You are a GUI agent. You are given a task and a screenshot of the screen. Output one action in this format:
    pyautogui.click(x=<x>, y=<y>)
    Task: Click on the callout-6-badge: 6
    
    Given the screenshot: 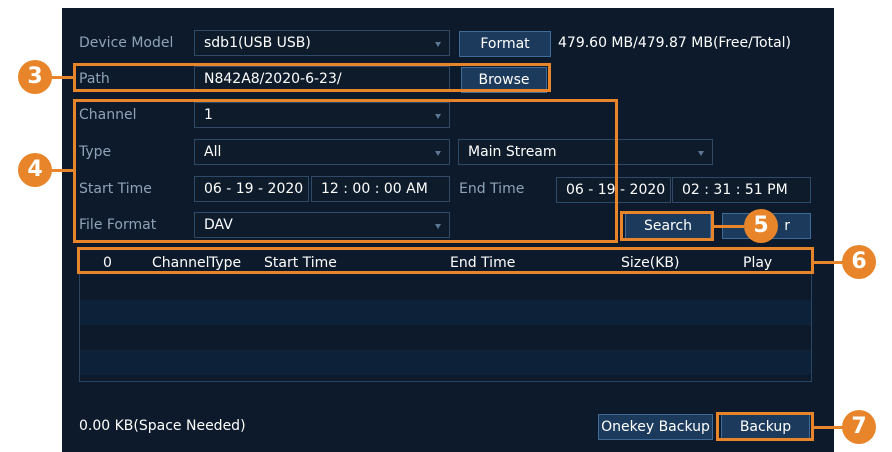 What is the action you would take?
    pyautogui.click(x=859, y=262)
    